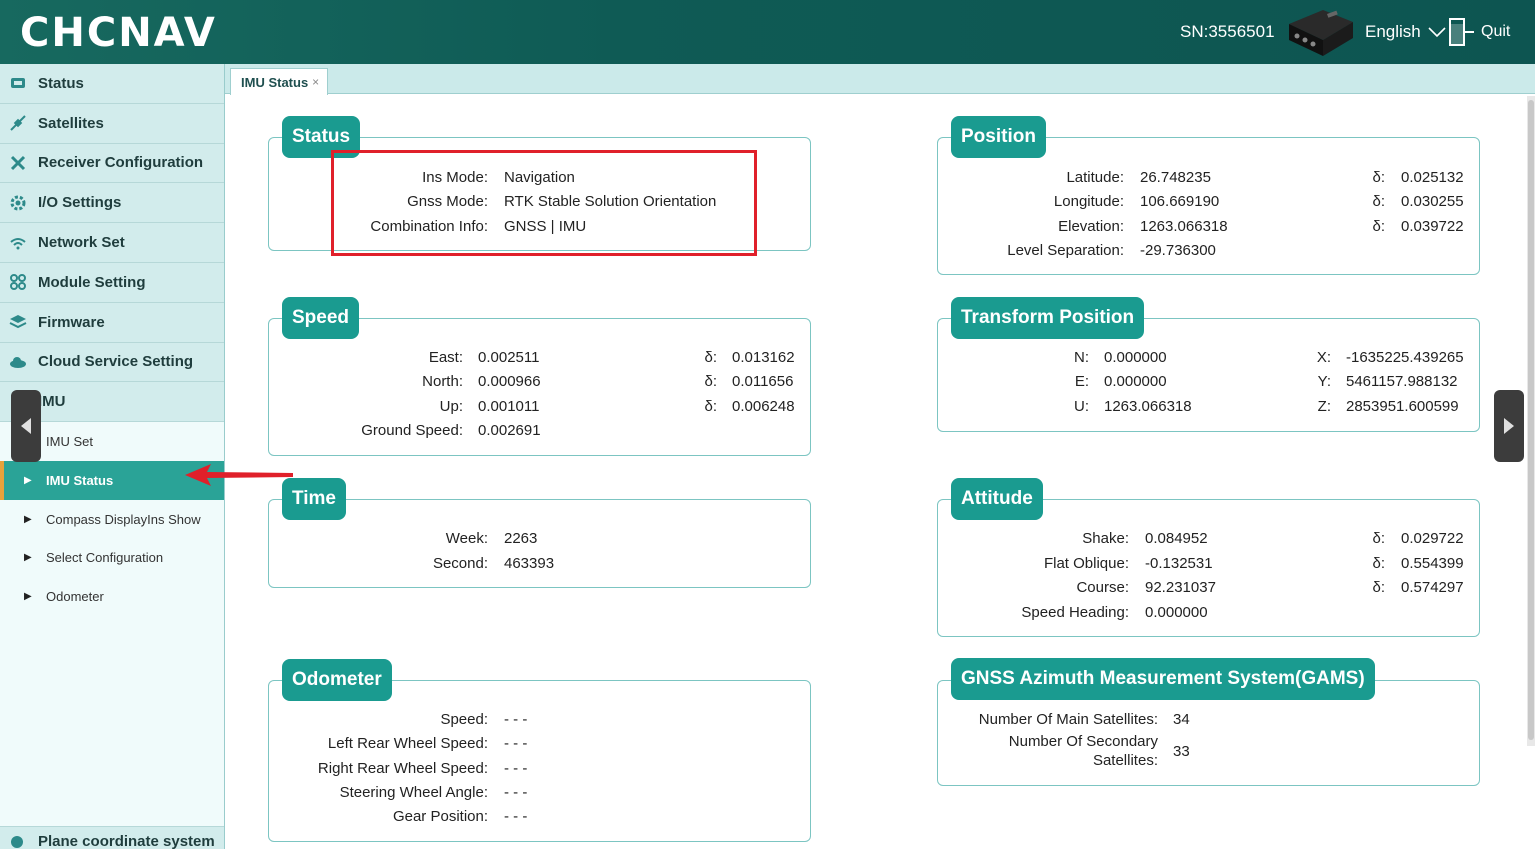  What do you see at coordinates (1176, 612) in the screenshot?
I see `speed-heading-value: 0.000000` at bounding box center [1176, 612].